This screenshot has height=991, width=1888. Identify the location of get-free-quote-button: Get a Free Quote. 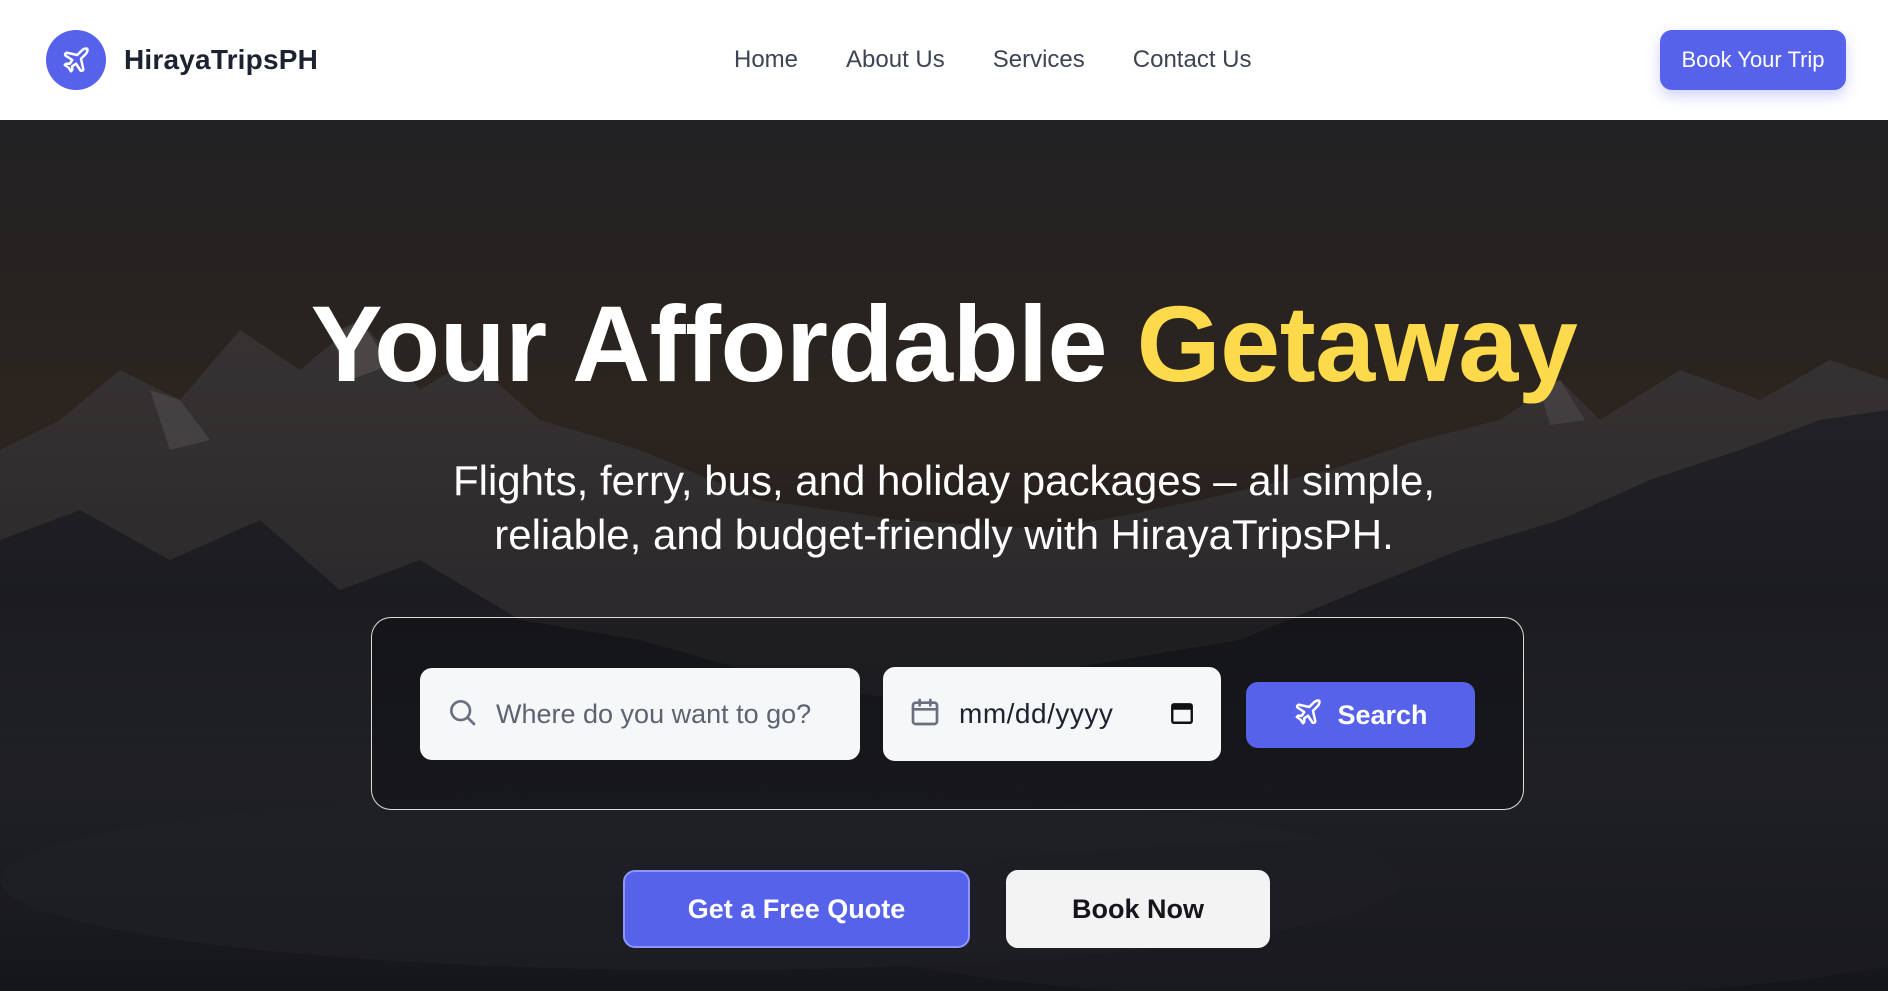
(796, 909).